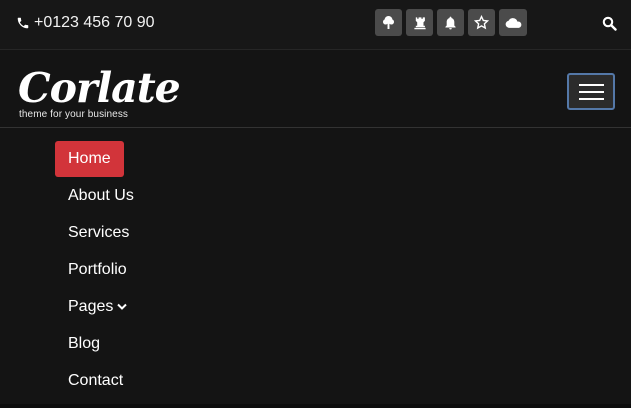  I want to click on nav-label: Home, so click(89, 158).